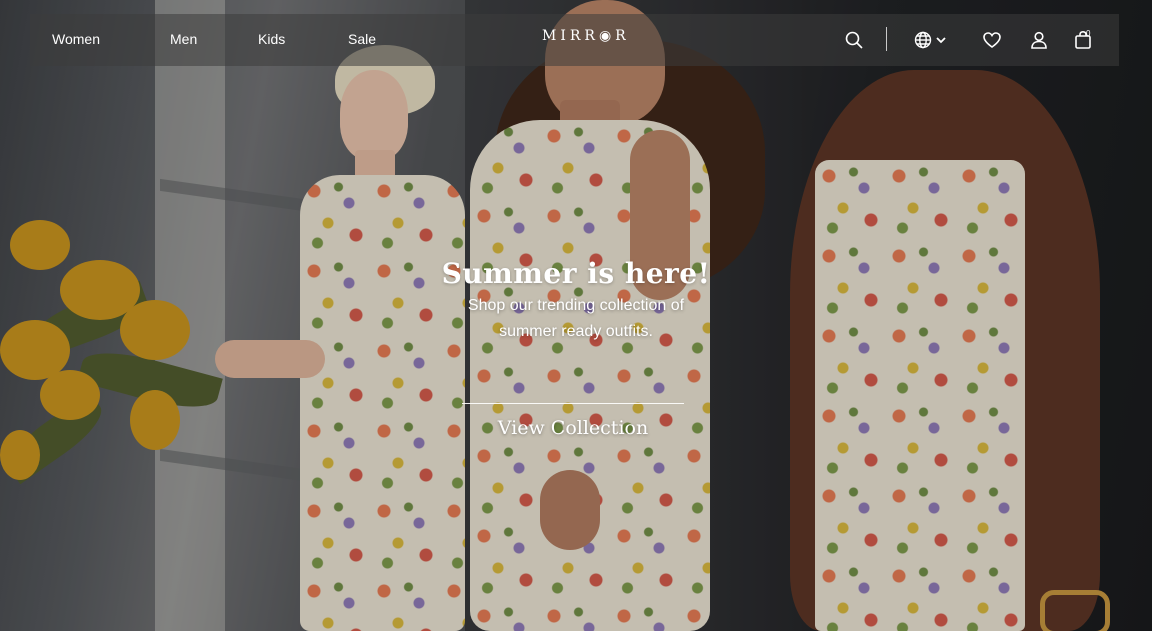 This screenshot has height=631, width=1152. I want to click on nav-link-men: Men, so click(183, 39).